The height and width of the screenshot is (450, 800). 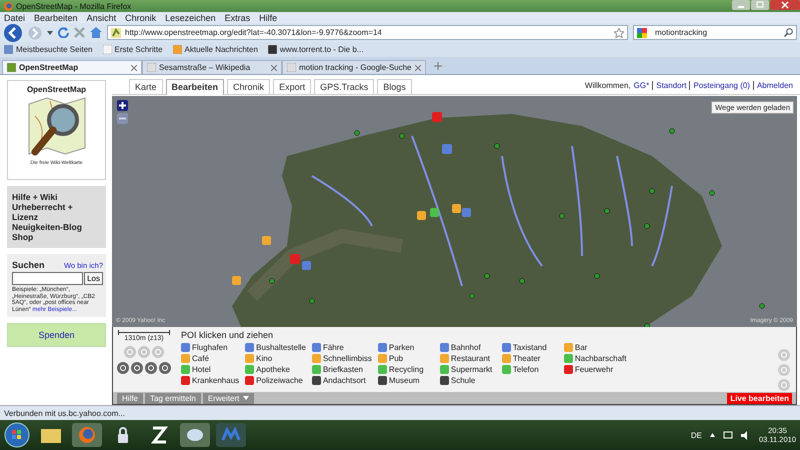 What do you see at coordinates (342, 359) in the screenshot?
I see `poi-item: Schnellimbiss` at bounding box center [342, 359].